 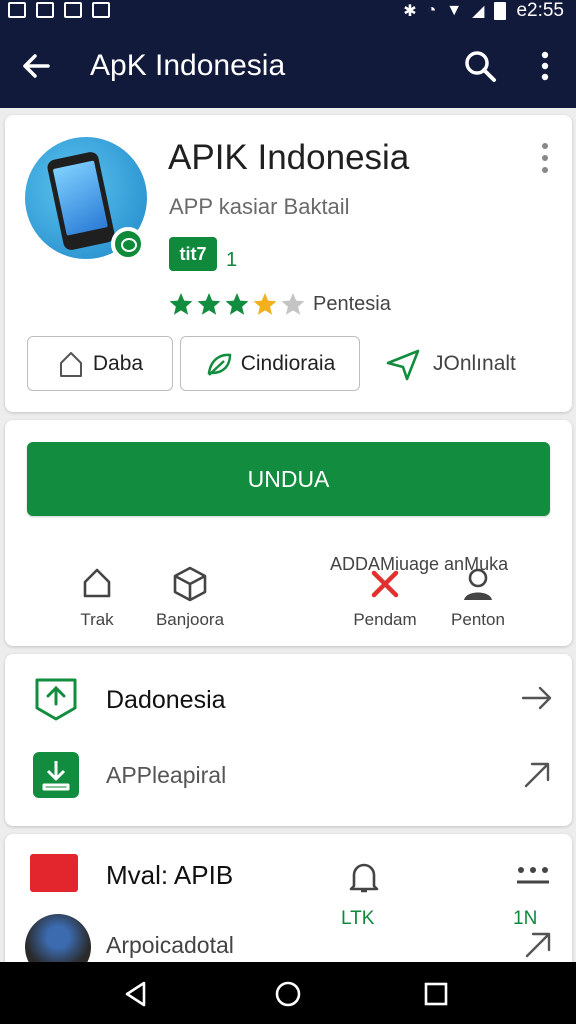 I want to click on status-bar: ✱ ◔ ▼ ◢ e2:55, so click(x=288, y=12).